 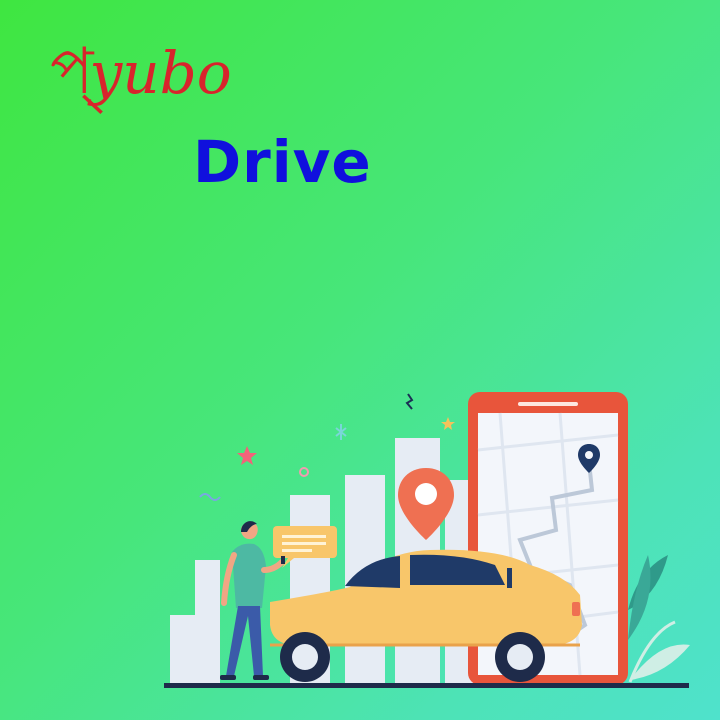 I want to click on logo-script-text: yubo, so click(x=160, y=73).